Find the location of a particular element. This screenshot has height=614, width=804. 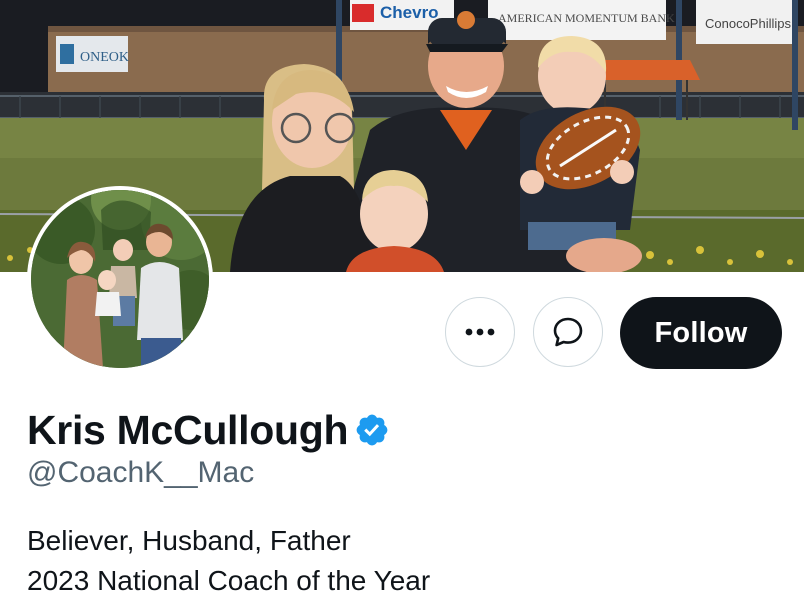

profile-avatar is located at coordinates (120, 279).